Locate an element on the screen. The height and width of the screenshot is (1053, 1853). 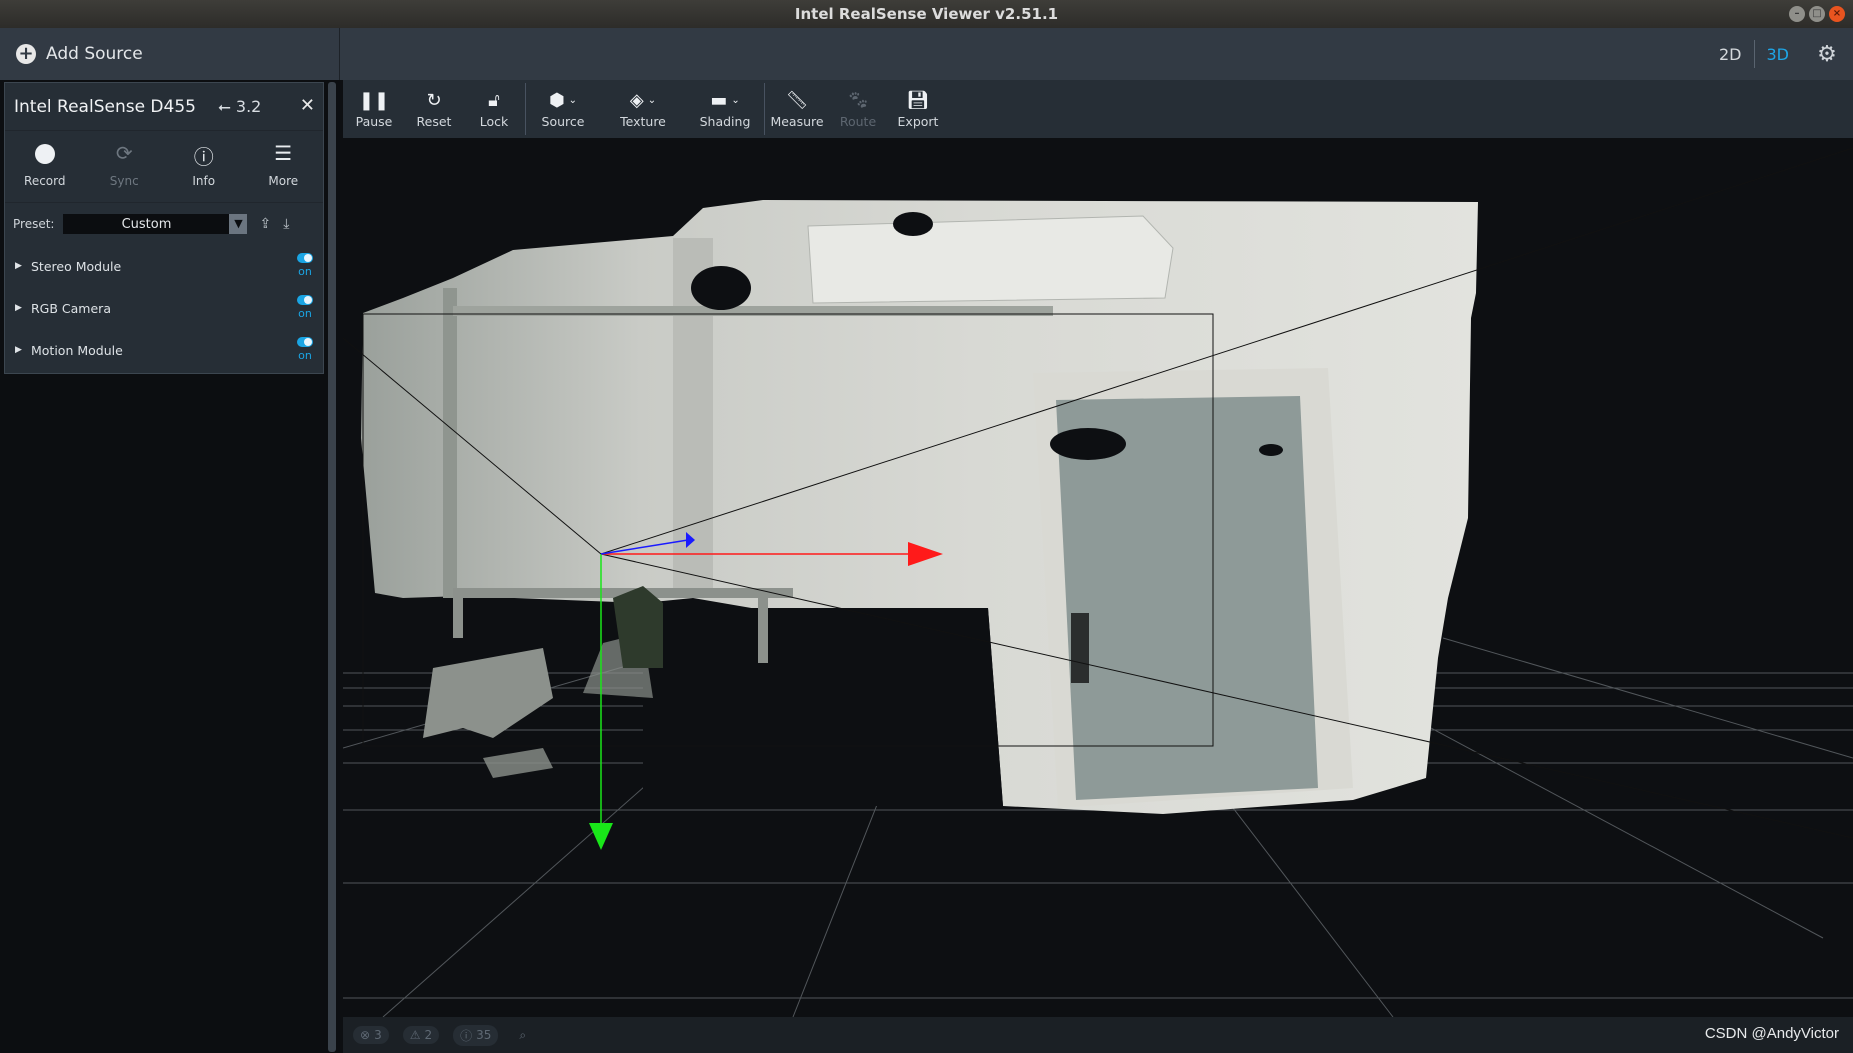
device-button-row: Record ⟳ Sync ⓘ Info ☰ More is located at coordinates (164, 167).